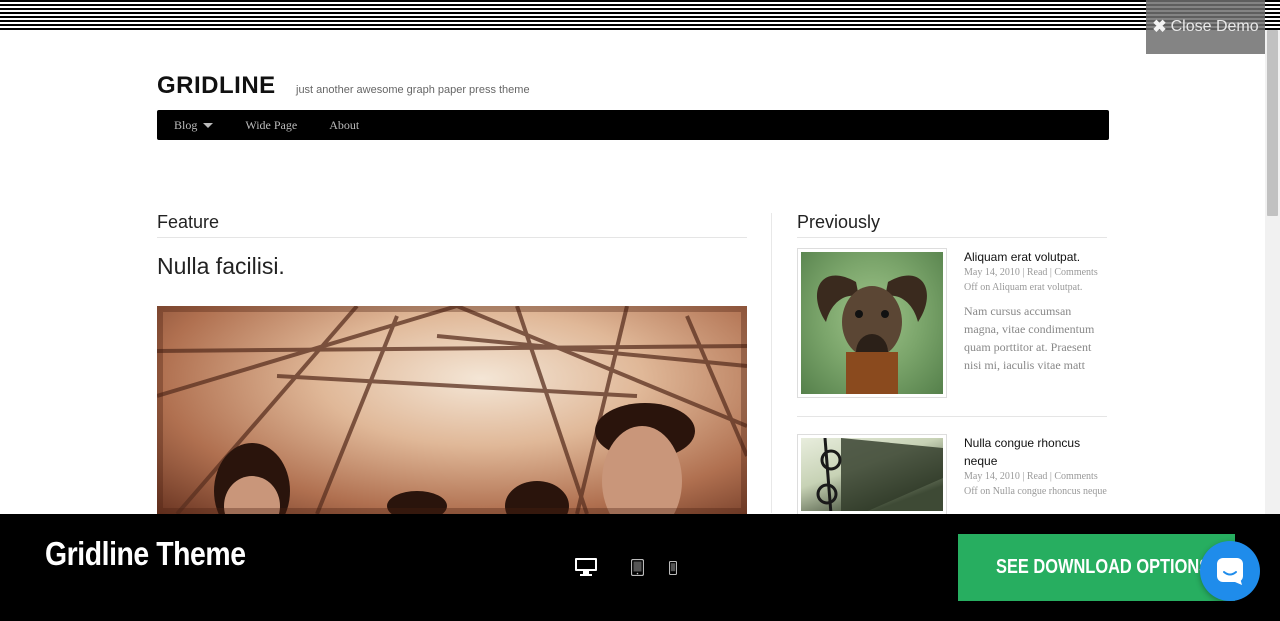 Image resolution: width=1280 pixels, height=621 pixels. Describe the element at coordinates (186, 124) in the screenshot. I see `nav-item-label: Blog` at that location.